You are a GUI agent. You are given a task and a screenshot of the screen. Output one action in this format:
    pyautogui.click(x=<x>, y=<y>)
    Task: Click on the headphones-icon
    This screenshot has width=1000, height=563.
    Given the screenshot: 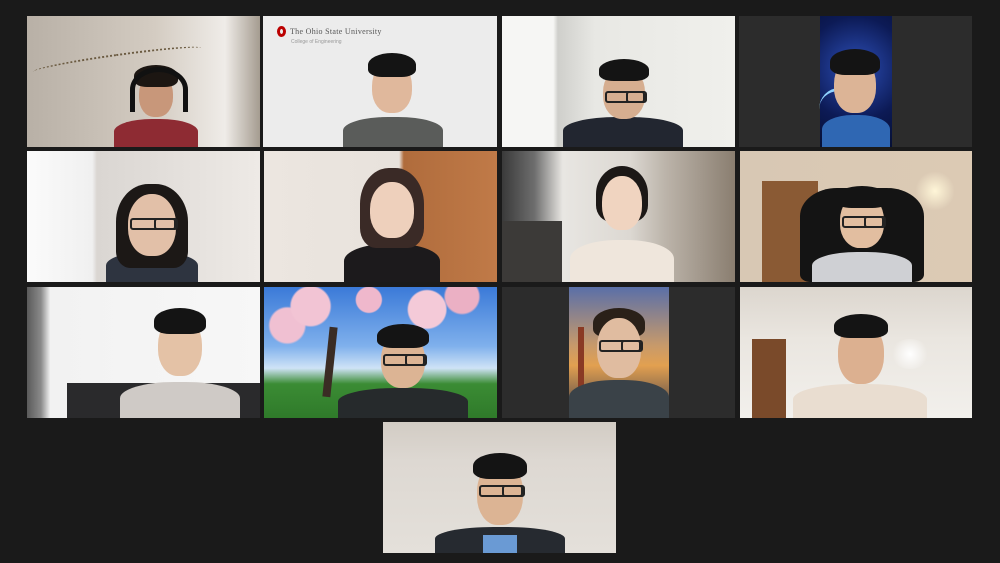 What is the action you would take?
    pyautogui.click(x=159, y=89)
    